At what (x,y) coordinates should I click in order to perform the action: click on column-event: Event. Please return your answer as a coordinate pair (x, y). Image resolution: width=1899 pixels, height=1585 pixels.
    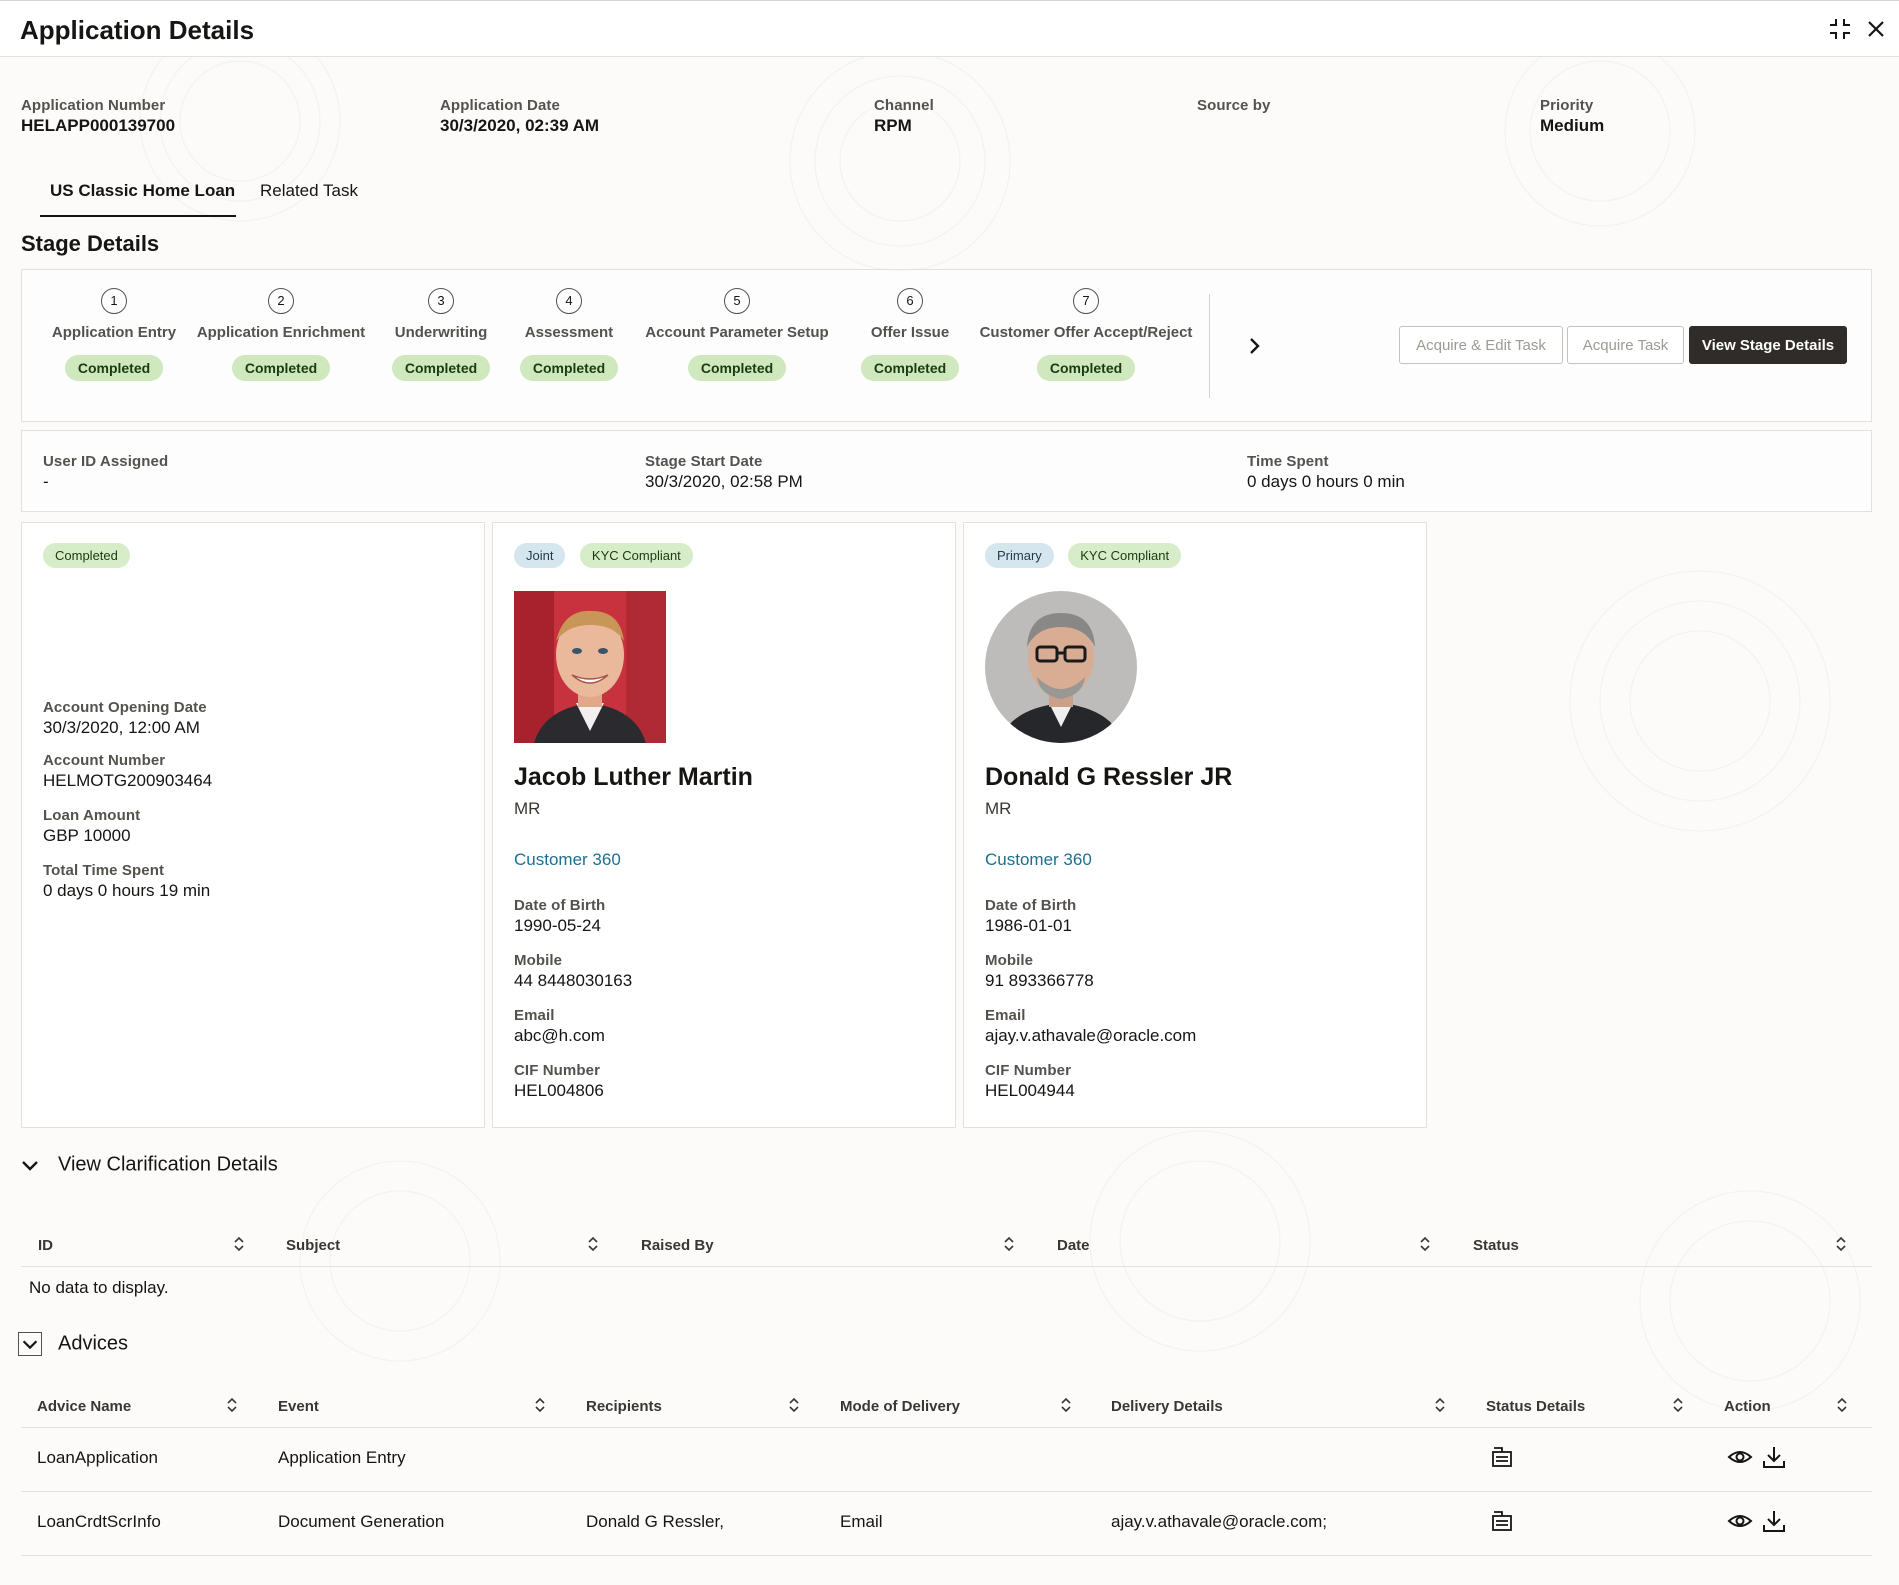
    Looking at the image, I should click on (298, 1406).